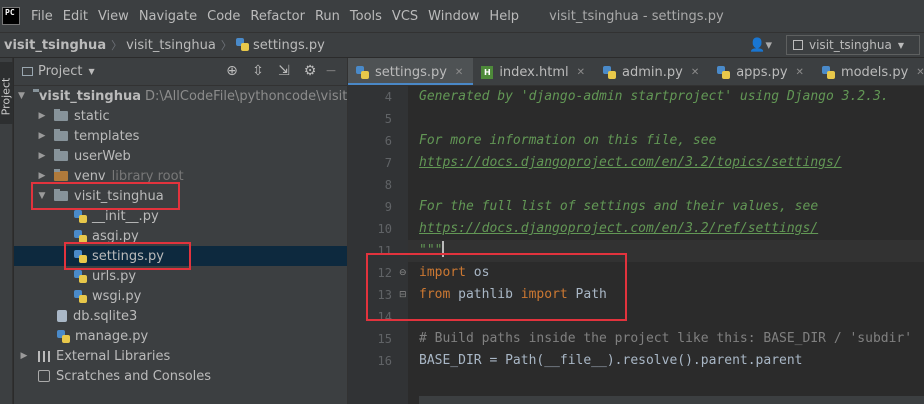  I want to click on tab-label: settings.py, so click(411, 72).